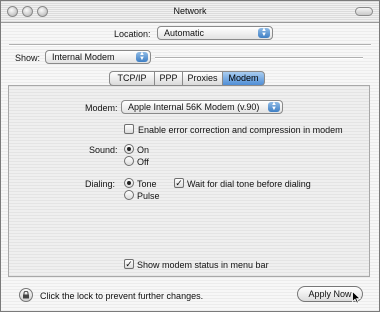  I want to click on lock-button, so click(26, 295).